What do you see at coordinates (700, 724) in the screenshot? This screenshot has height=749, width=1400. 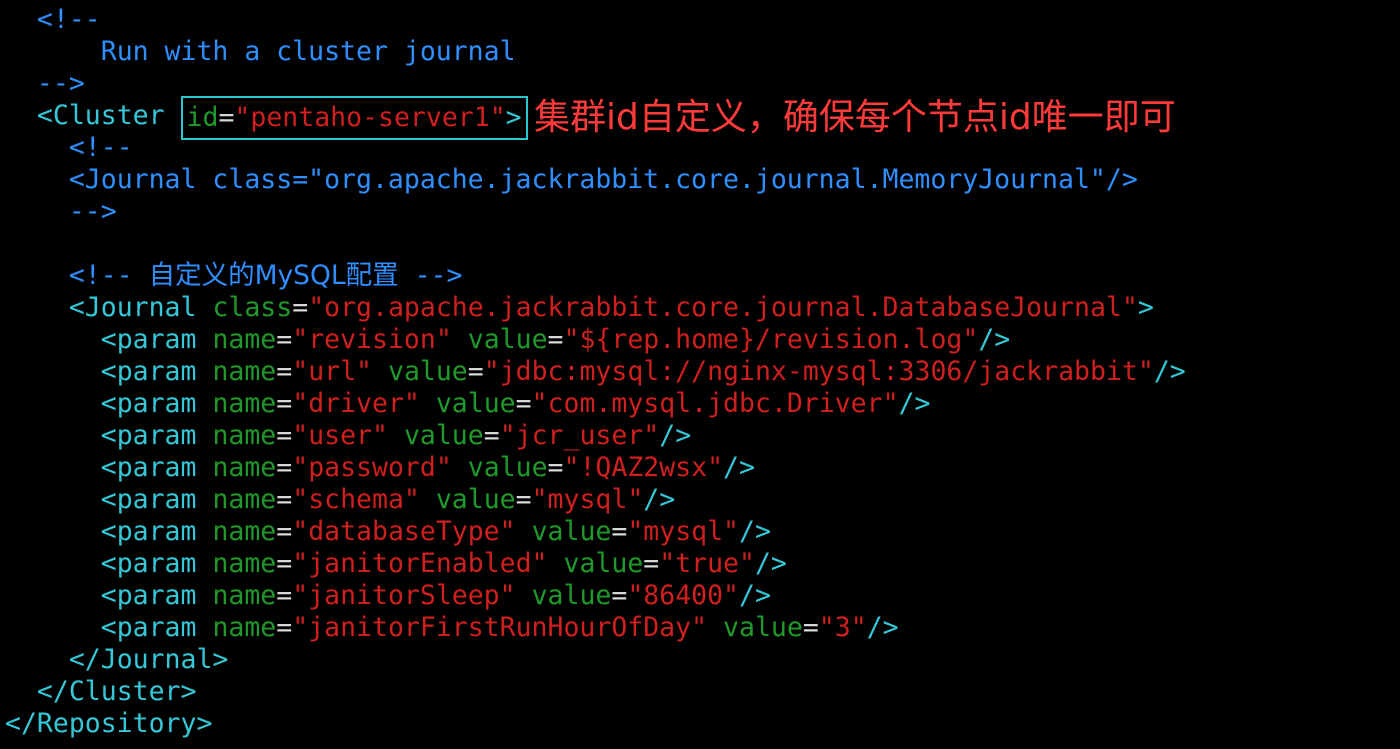 I see `code-line-repository-close: </Repository>` at bounding box center [700, 724].